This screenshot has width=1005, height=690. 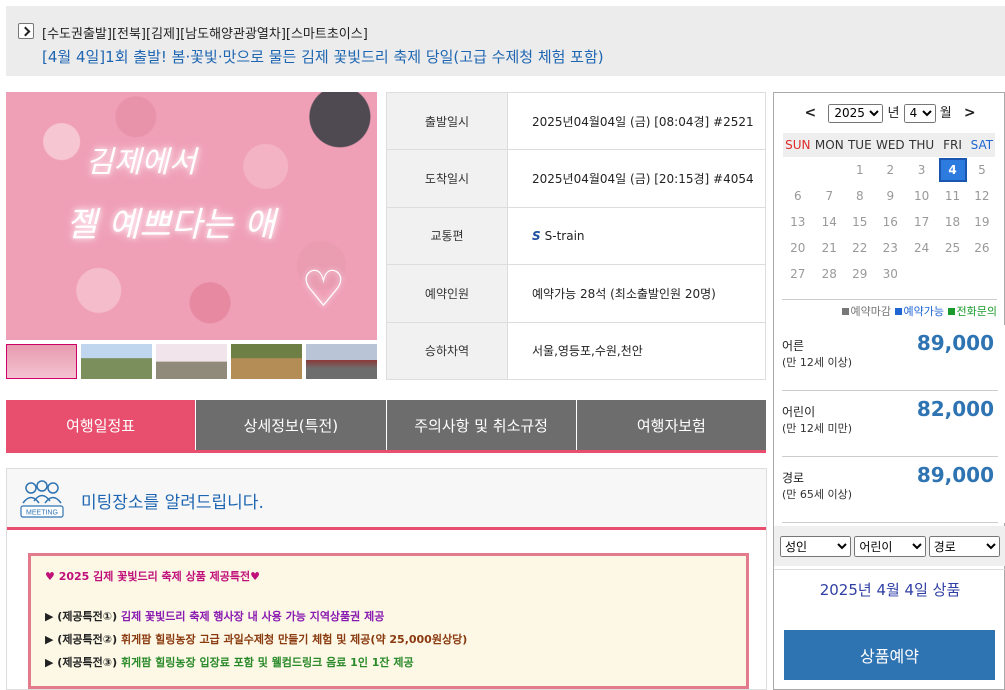 What do you see at coordinates (798, 248) in the screenshot?
I see `calendar-day: 20` at bounding box center [798, 248].